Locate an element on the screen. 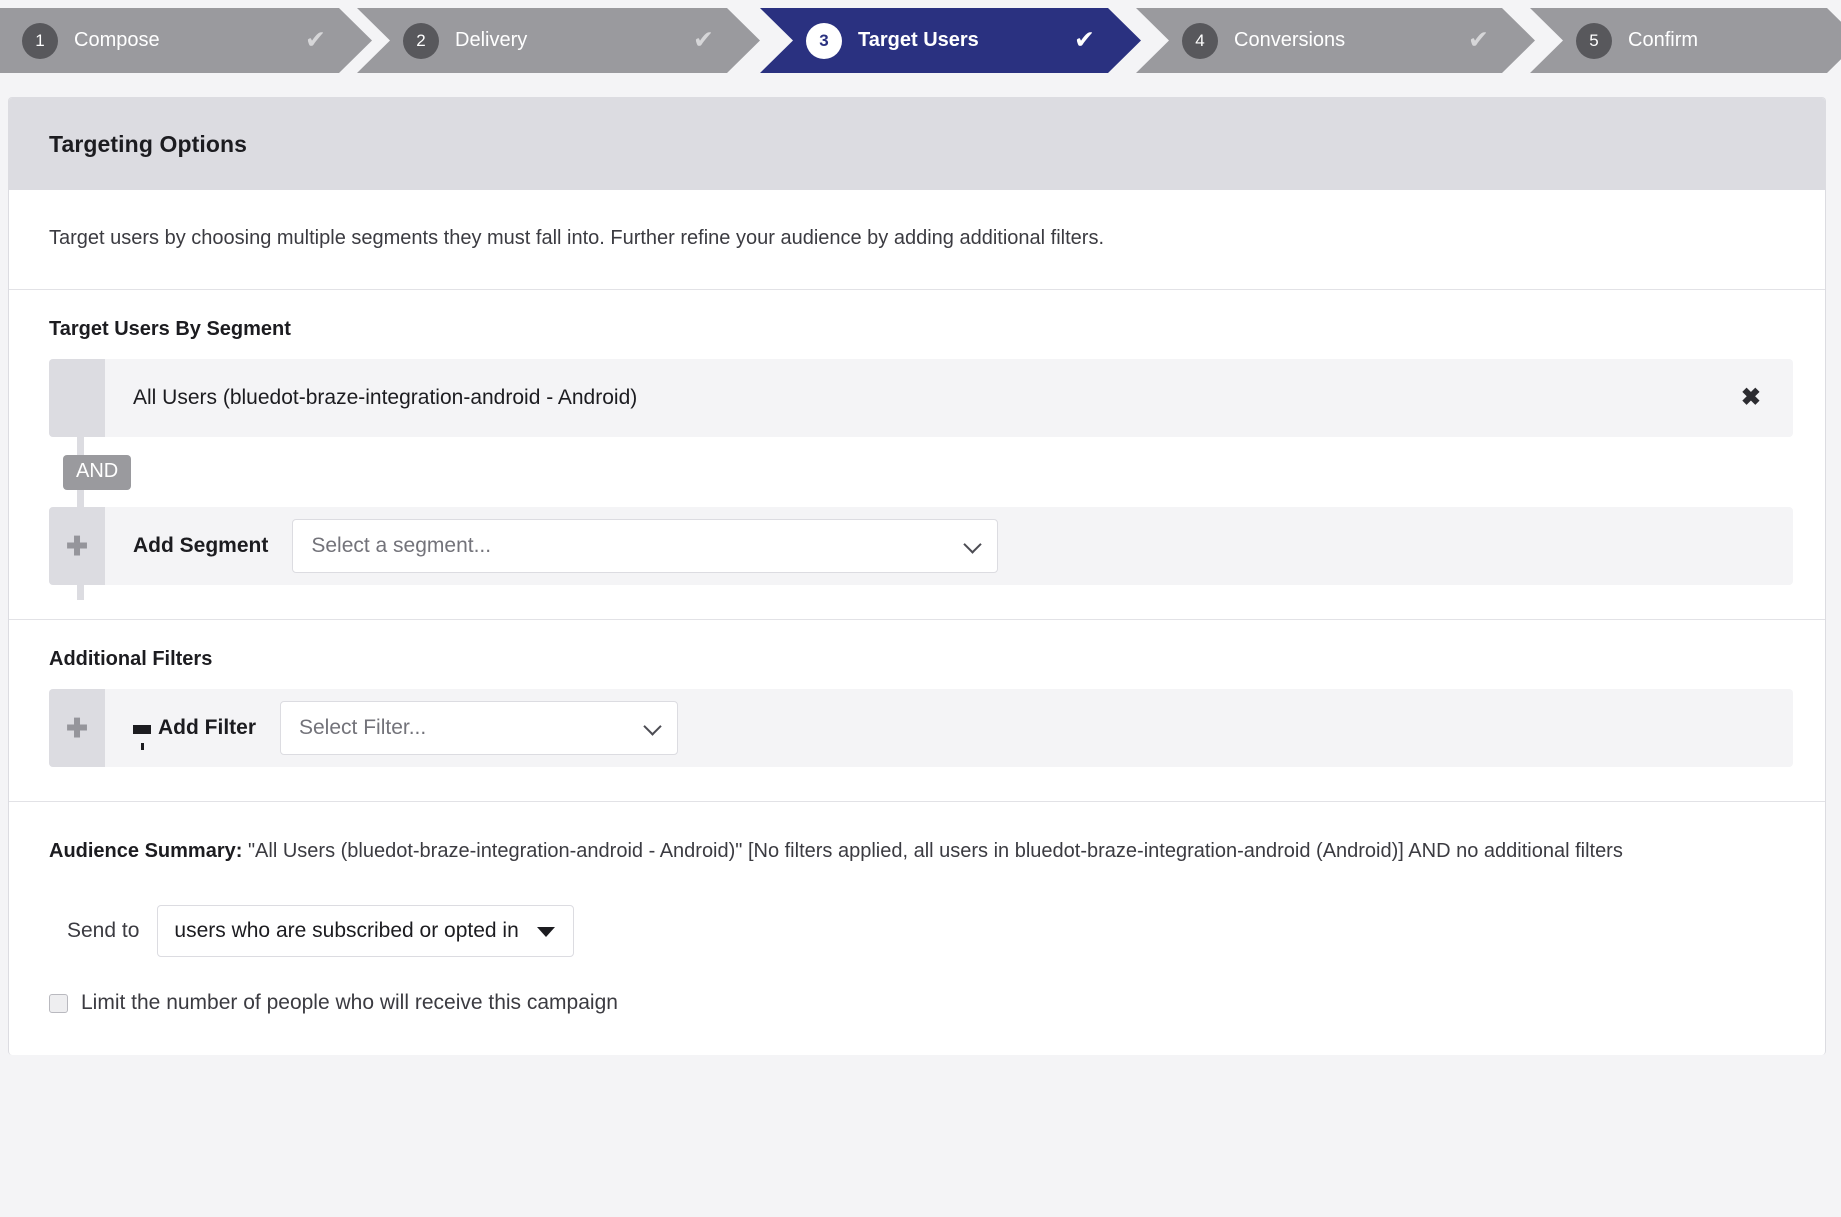 The image size is (1841, 1217). step-confirm: 5 Confirm is located at coordinates (1685, 40).